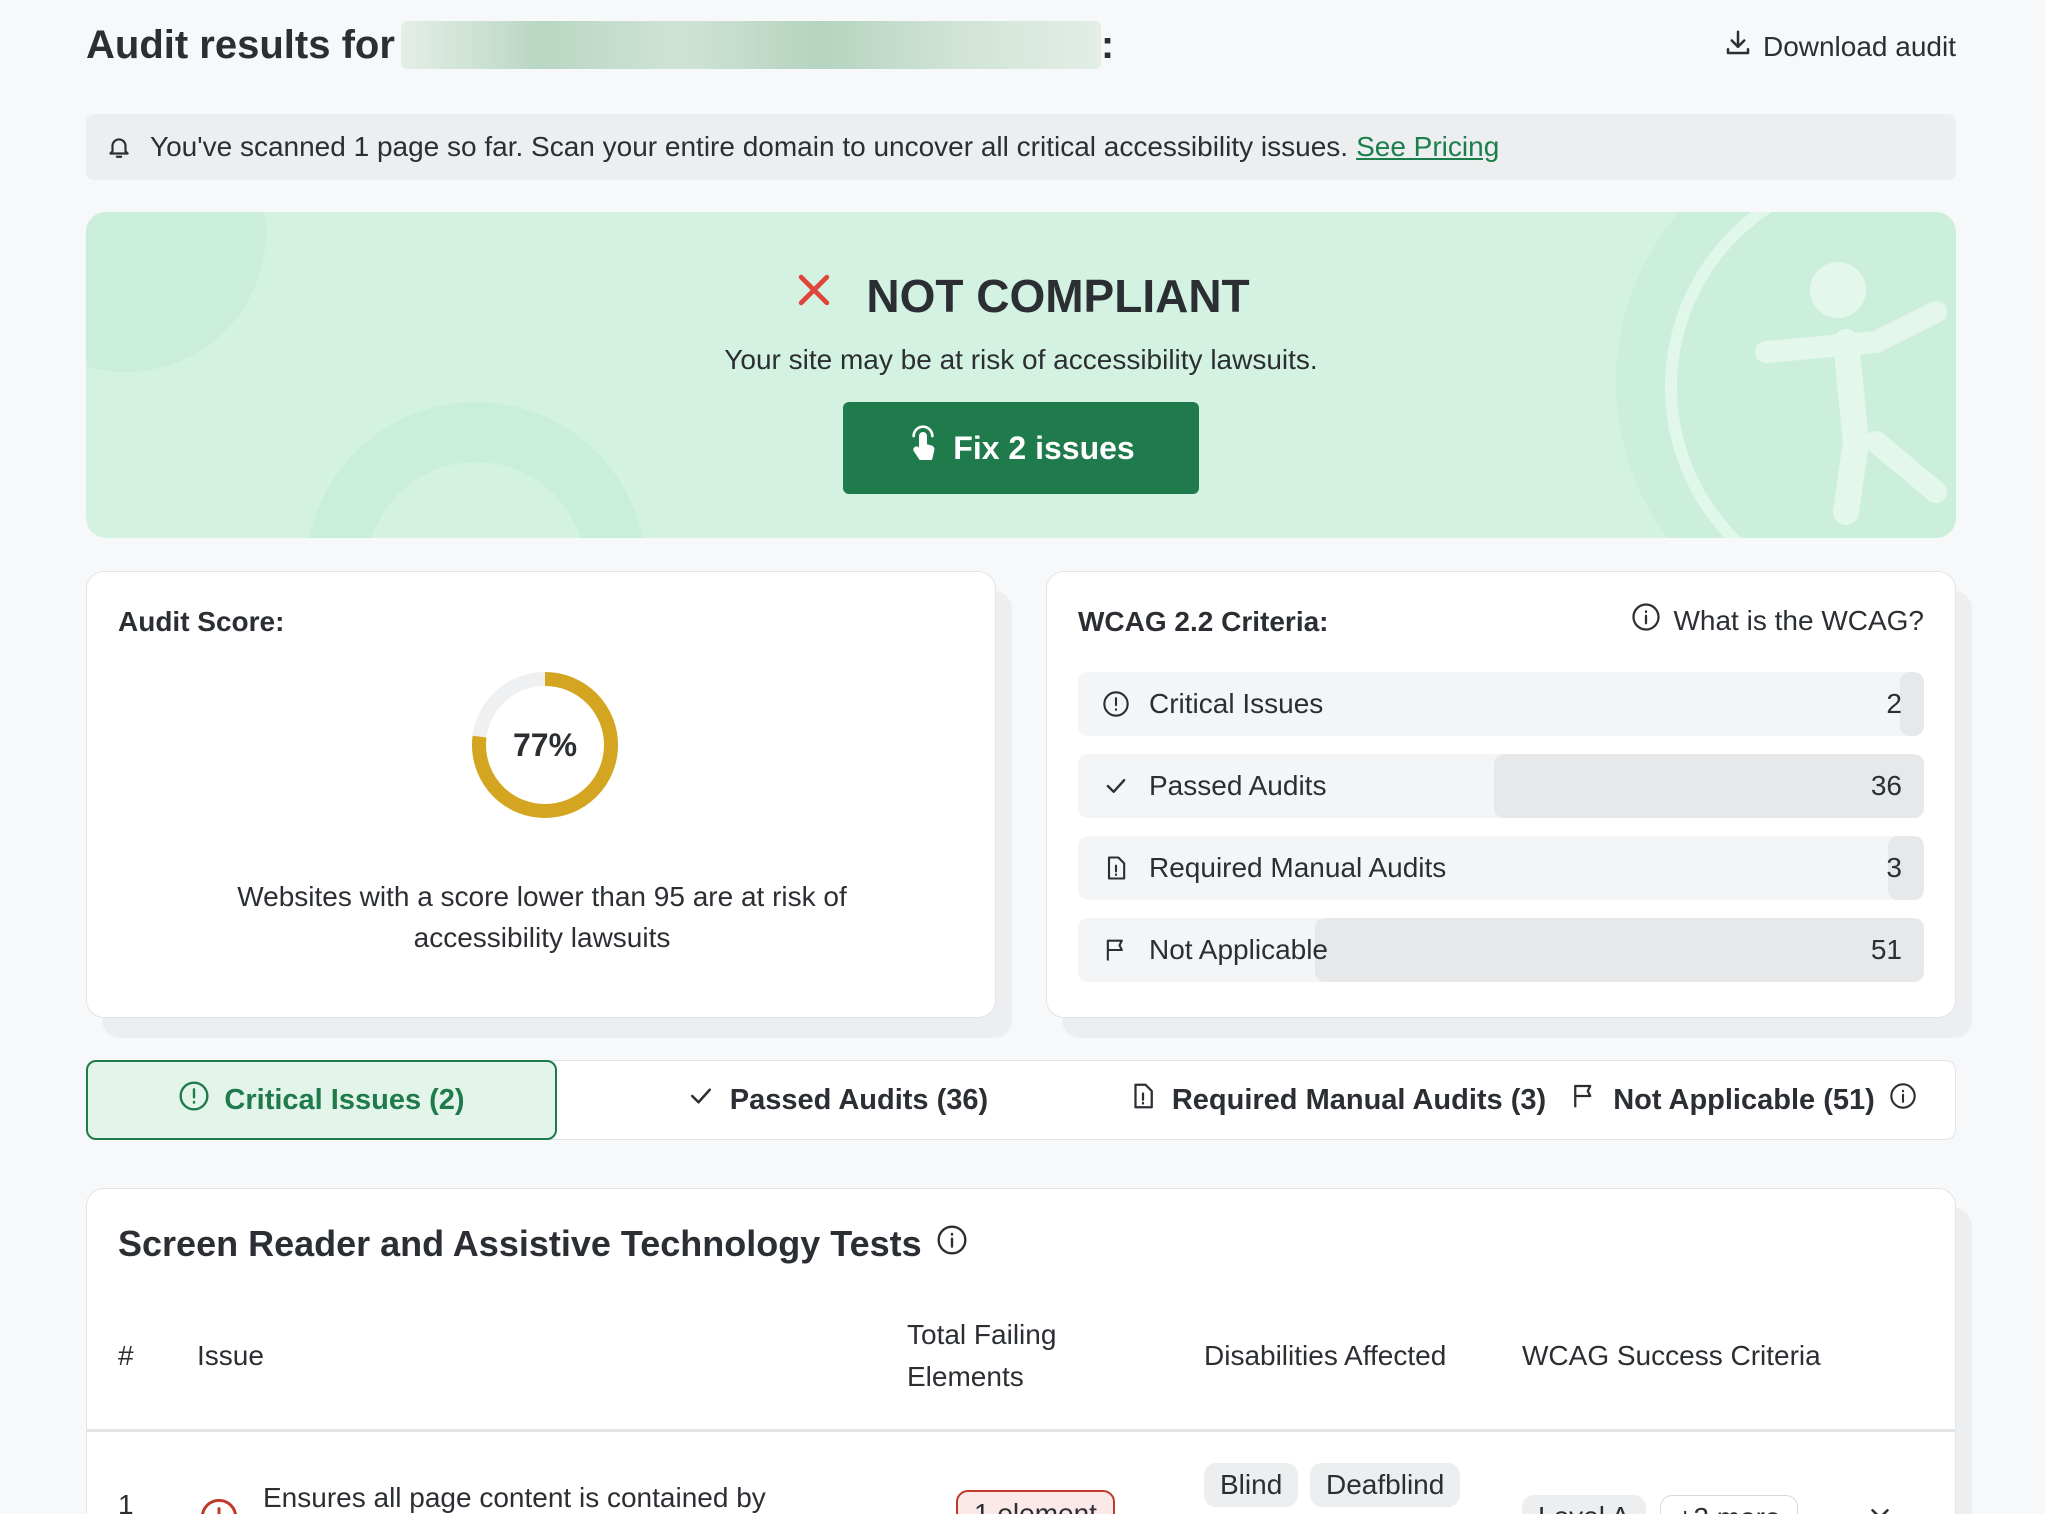 This screenshot has width=2046, height=1514. I want to click on stat-row-passed-audits: Passed Audits 36, so click(1501, 786).